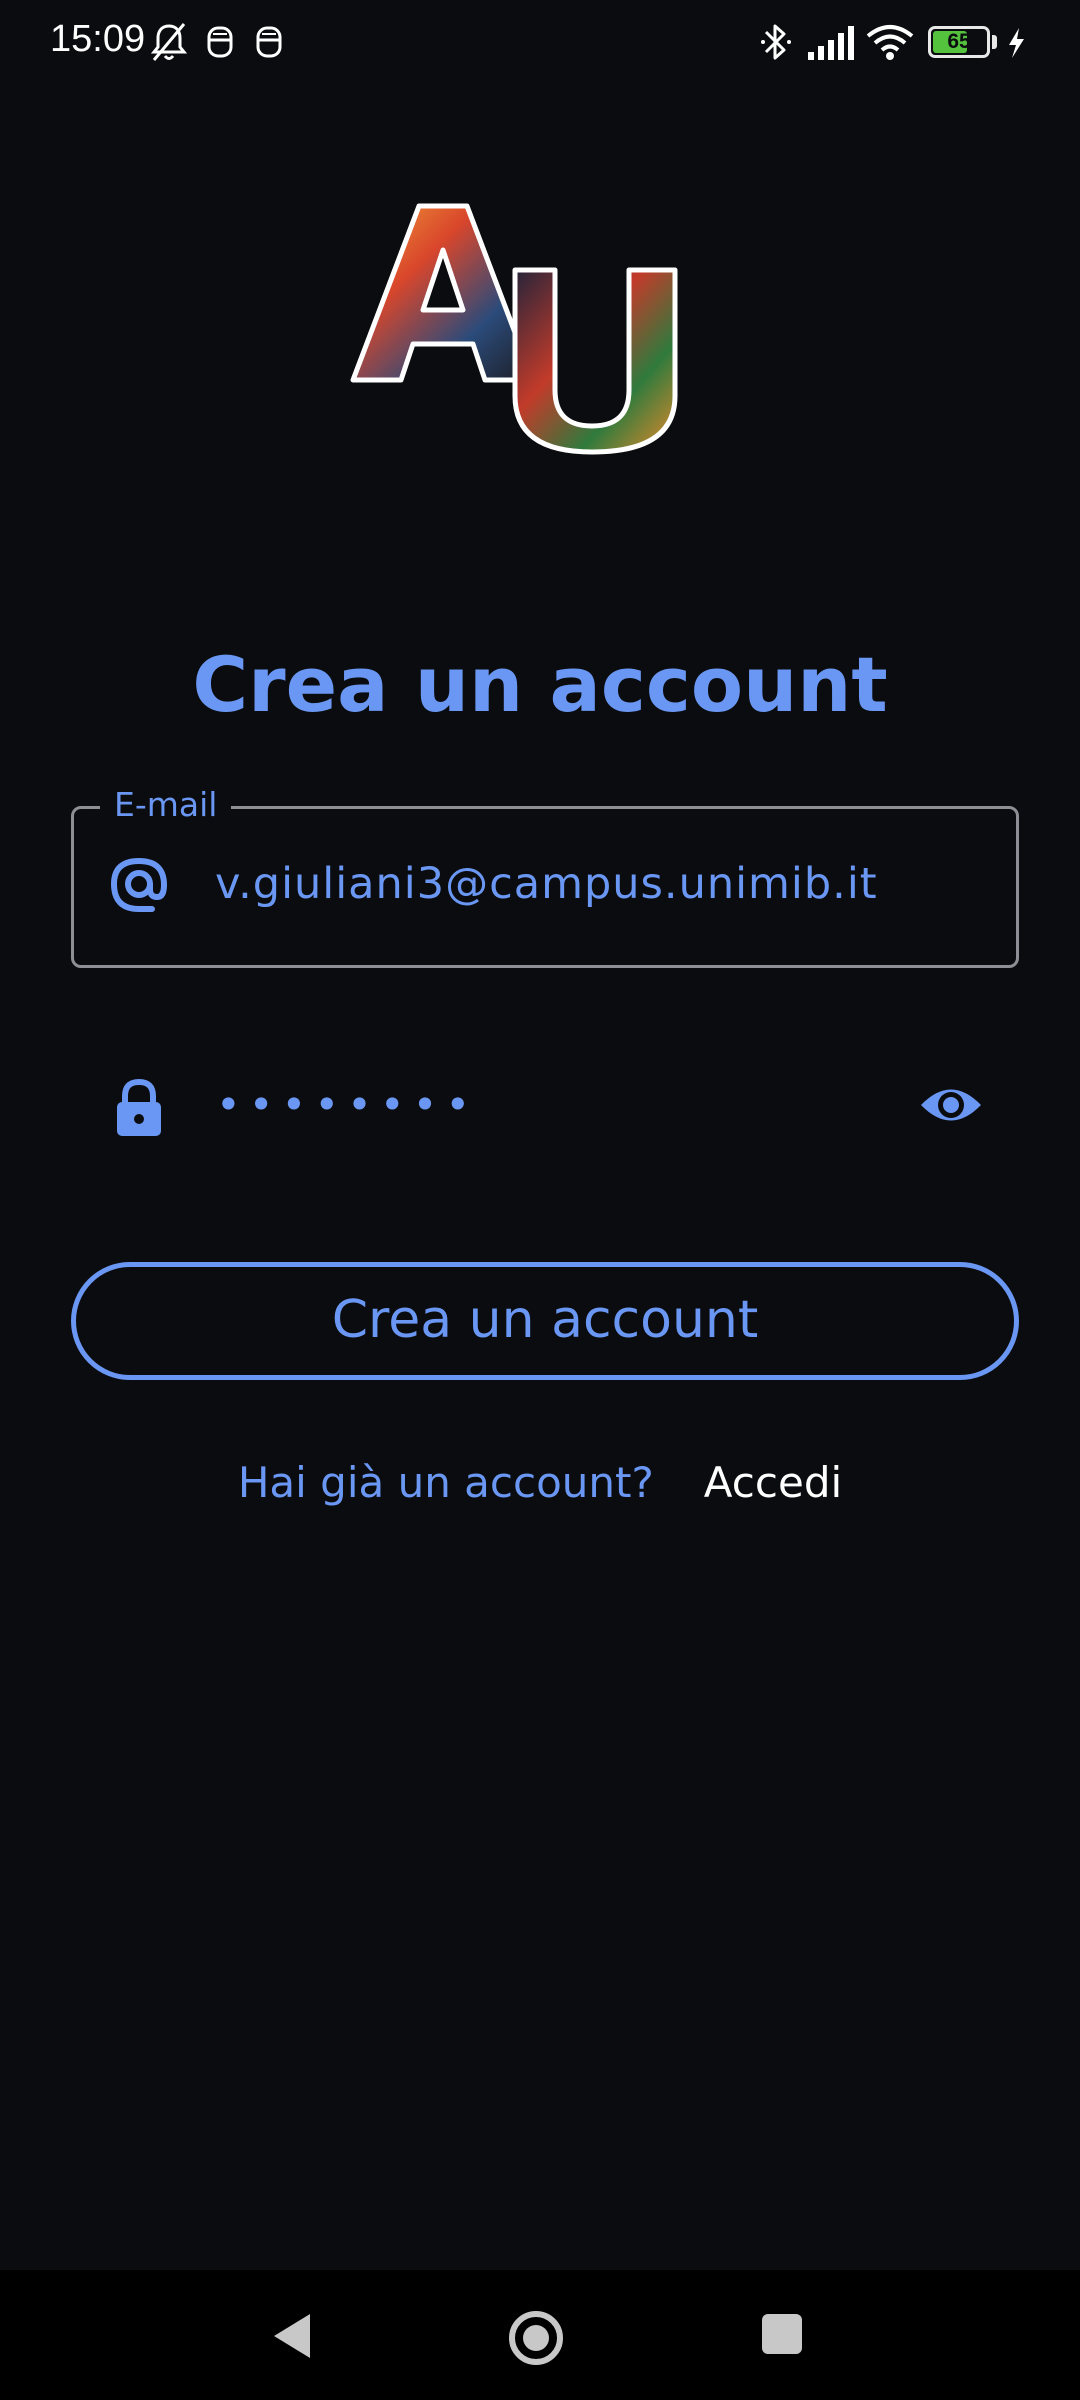 This screenshot has height=2400, width=1080. Describe the element at coordinates (139, 884) in the screenshot. I see `at-icon` at that location.